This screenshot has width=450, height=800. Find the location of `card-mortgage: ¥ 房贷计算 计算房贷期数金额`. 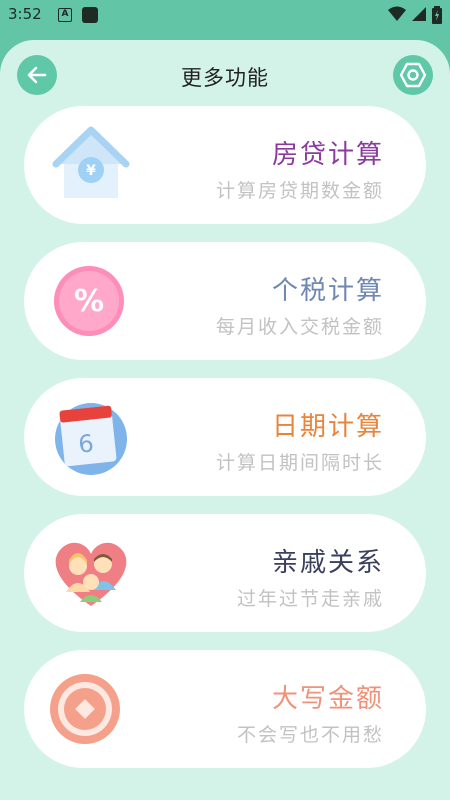

card-mortgage: ¥ 房贷计算 计算房贷期数金额 is located at coordinates (225, 165).